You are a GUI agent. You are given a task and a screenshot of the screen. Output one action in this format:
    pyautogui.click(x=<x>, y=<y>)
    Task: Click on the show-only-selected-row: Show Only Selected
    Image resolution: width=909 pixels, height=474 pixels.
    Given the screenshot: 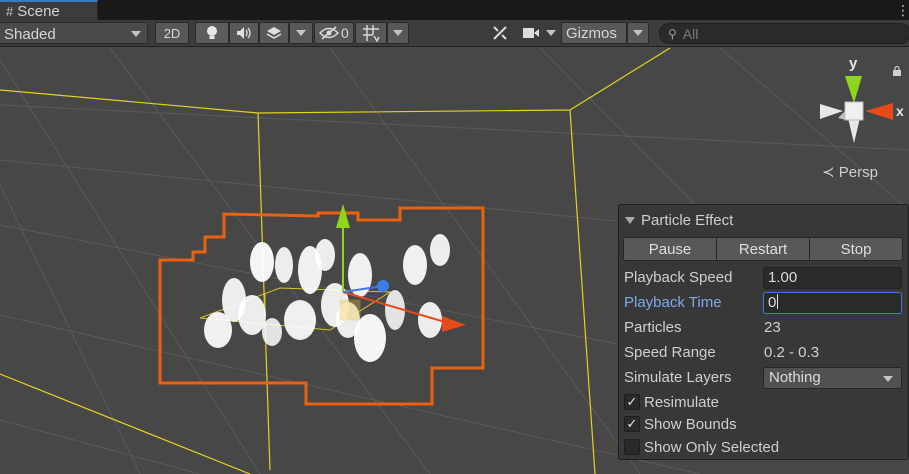 What is the action you would take?
    pyautogui.click(x=764, y=448)
    